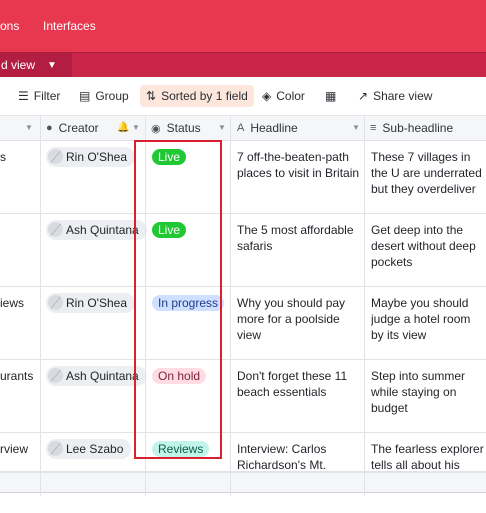 This screenshot has height=513, width=486. What do you see at coordinates (23, 96) in the screenshot?
I see `filter-icon: ☰` at bounding box center [23, 96].